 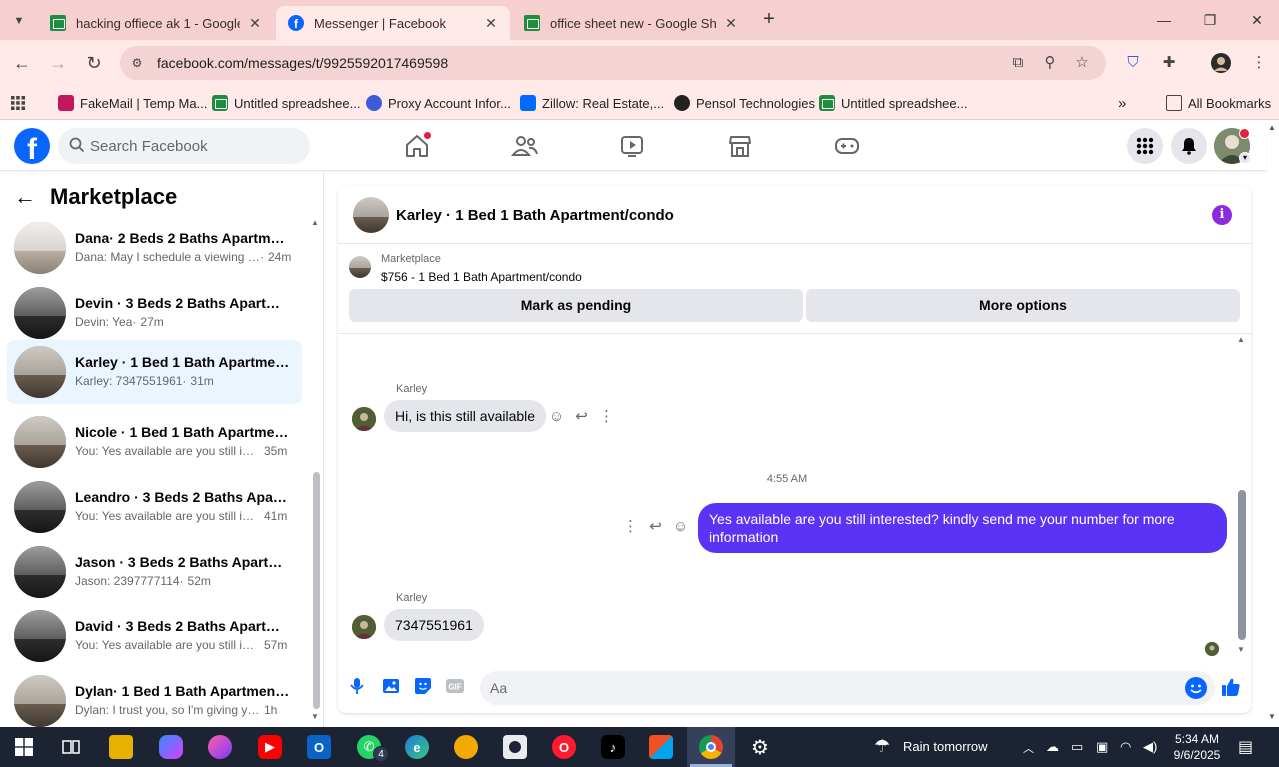 What do you see at coordinates (315, 716) in the screenshot?
I see `list-scroll-down-icon: ▼` at bounding box center [315, 716].